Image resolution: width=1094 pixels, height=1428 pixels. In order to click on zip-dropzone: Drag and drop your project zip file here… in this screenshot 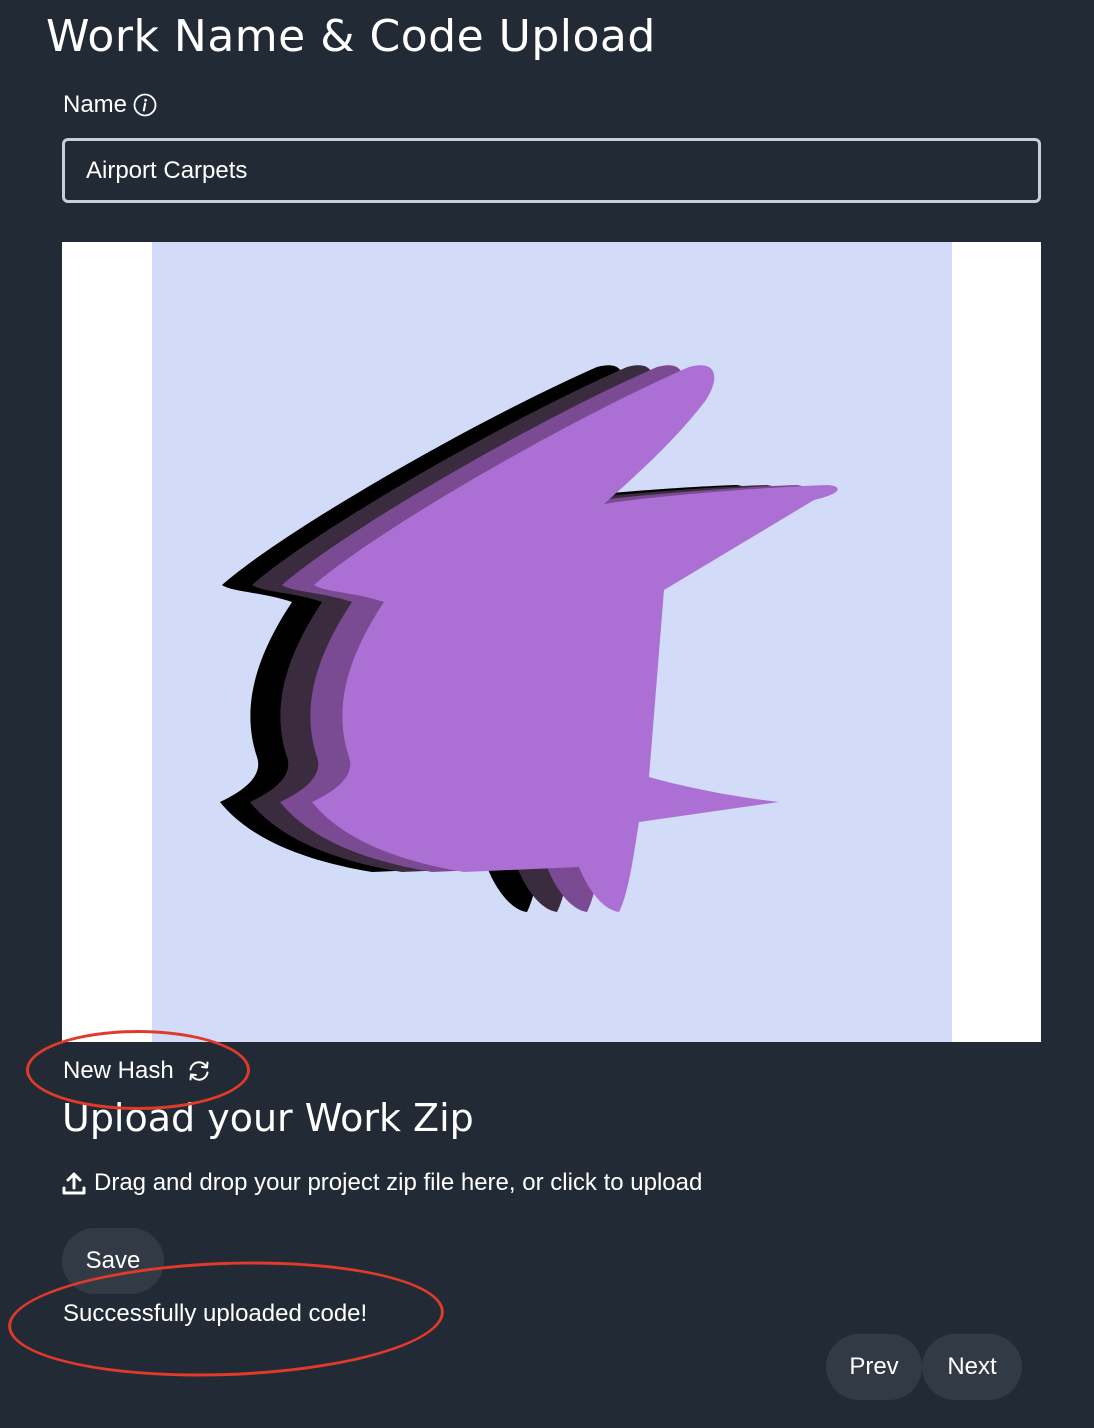, I will do `click(381, 1183)`.